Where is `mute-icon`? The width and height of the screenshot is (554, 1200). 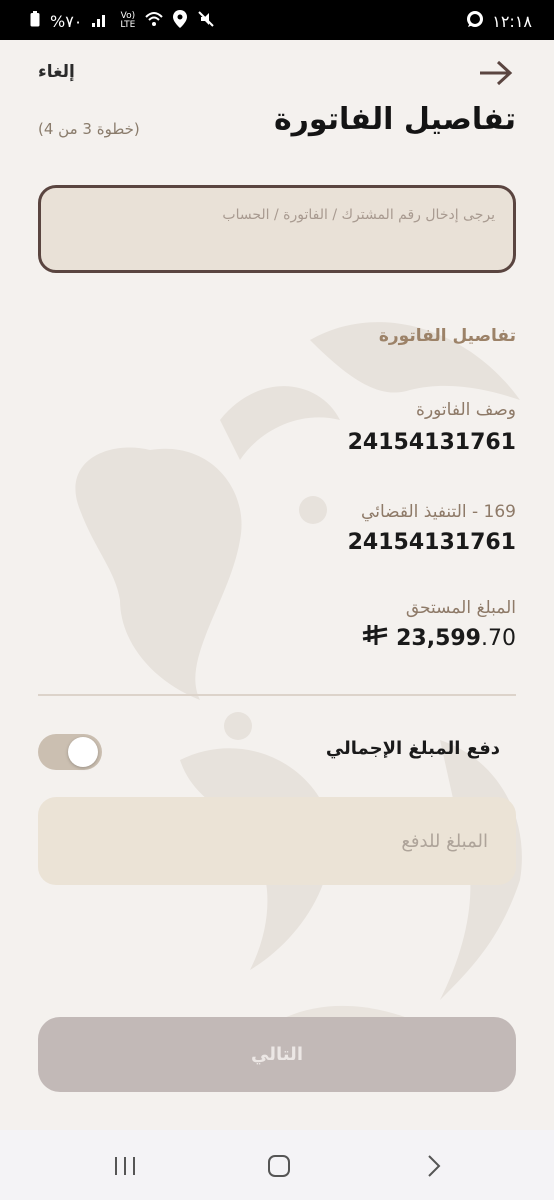 mute-icon is located at coordinates (206, 21).